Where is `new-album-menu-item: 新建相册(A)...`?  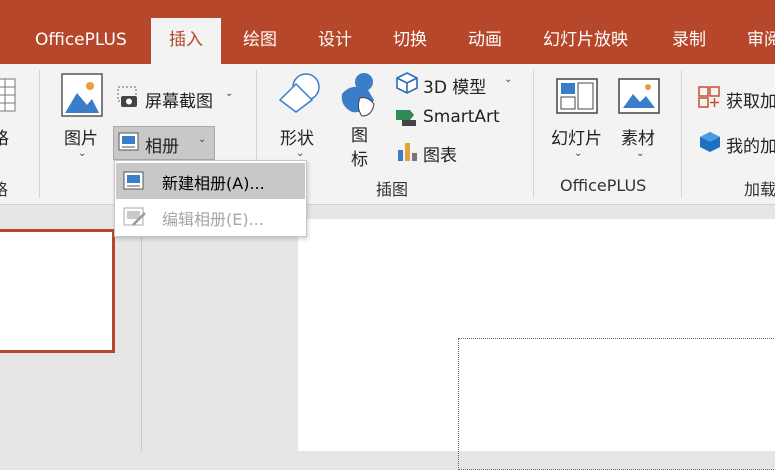
new-album-menu-item: 新建相册(A)... is located at coordinates (210, 181).